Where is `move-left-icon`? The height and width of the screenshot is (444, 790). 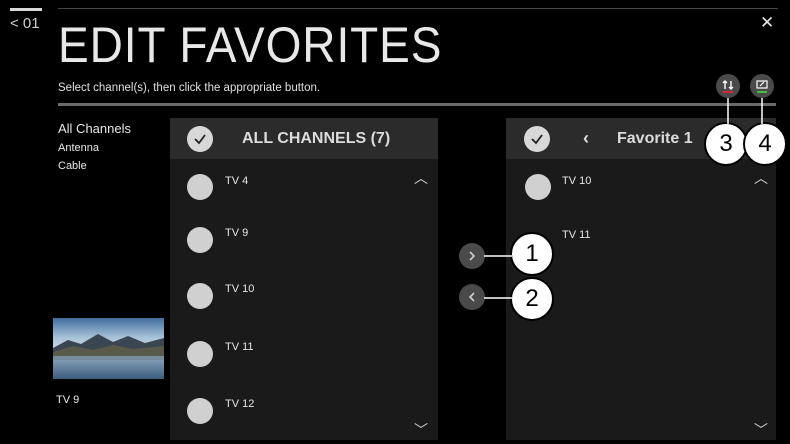 move-left-icon is located at coordinates (471, 297).